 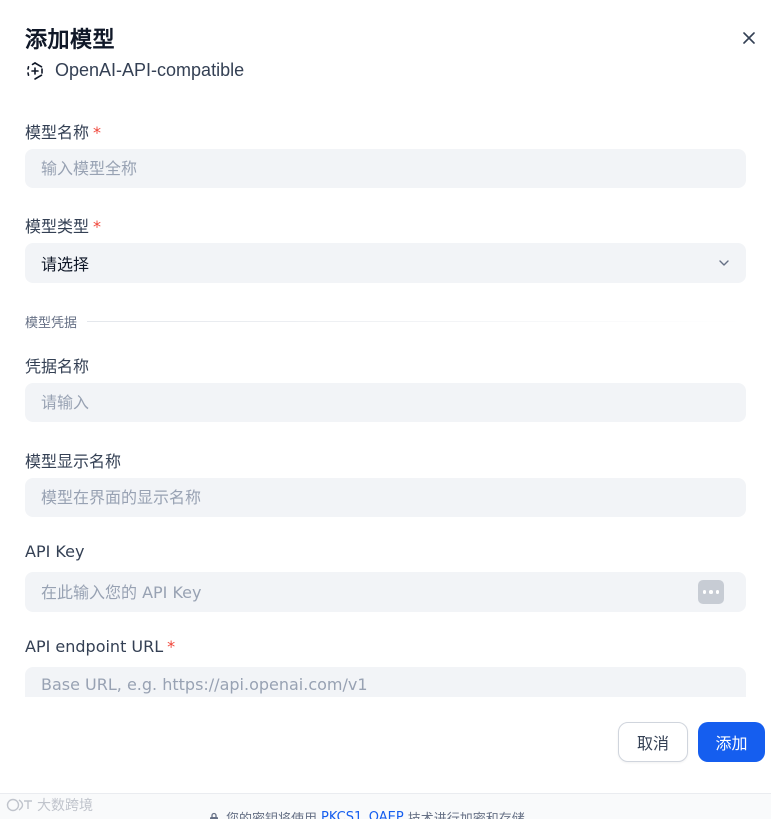 I want to click on close-icon, so click(x=749, y=38).